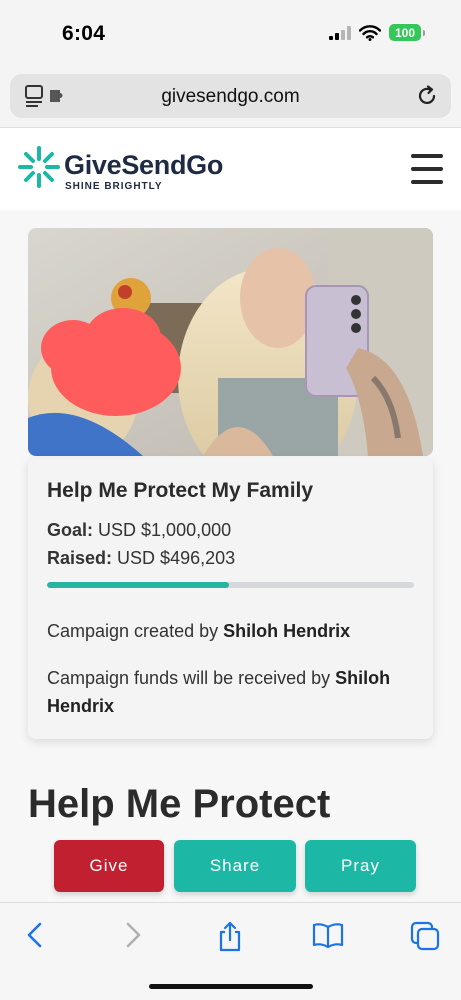 The height and width of the screenshot is (1000, 461). I want to click on funding-progress-fill, so click(138, 585).